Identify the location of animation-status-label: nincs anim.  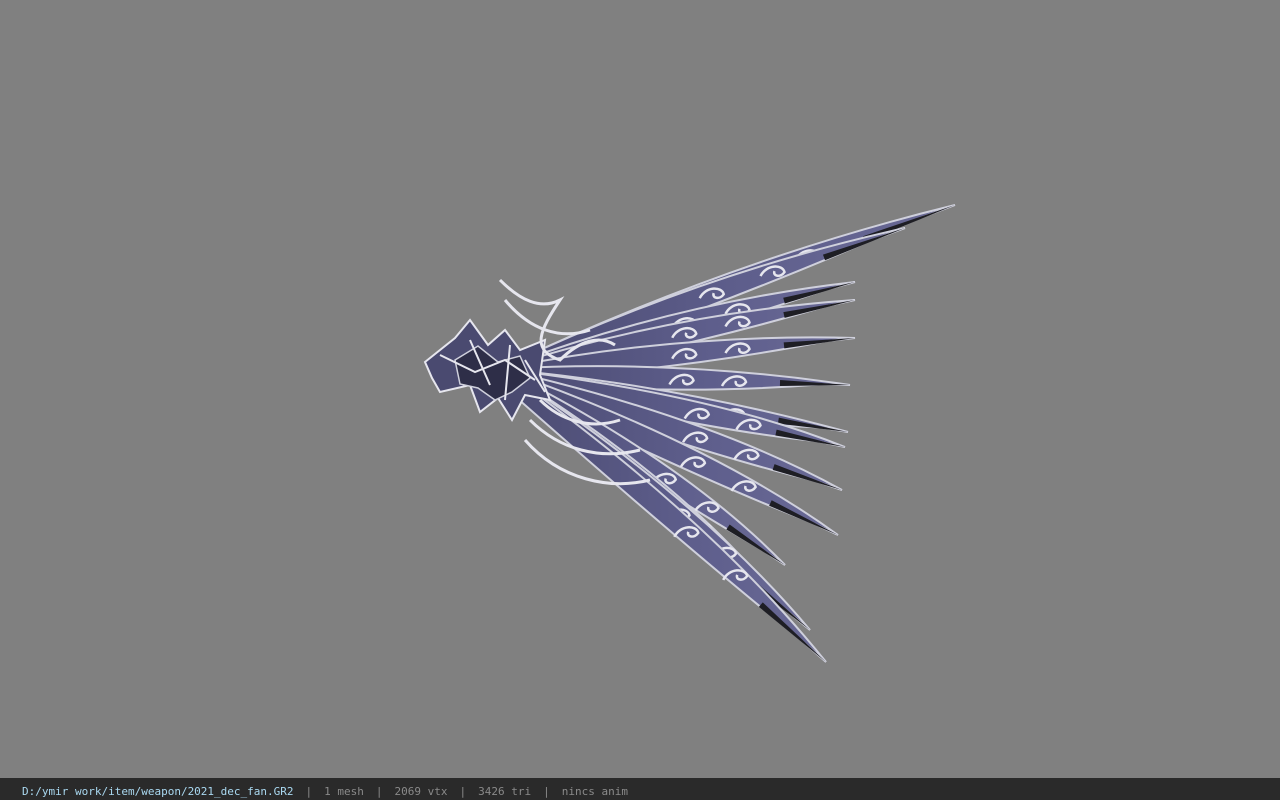
(594, 791).